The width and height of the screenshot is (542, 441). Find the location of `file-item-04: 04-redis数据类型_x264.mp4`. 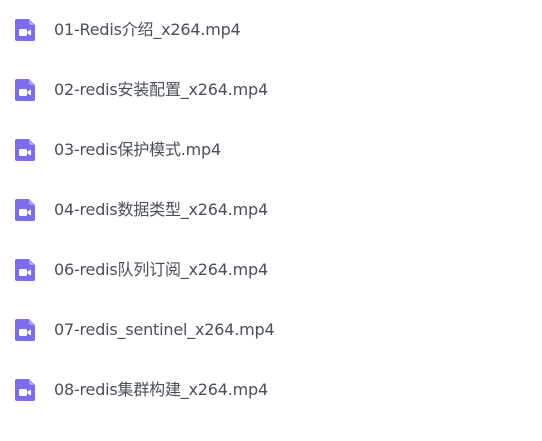

file-item-04: 04-redis数据类型_x264.mp4 is located at coordinates (271, 210).